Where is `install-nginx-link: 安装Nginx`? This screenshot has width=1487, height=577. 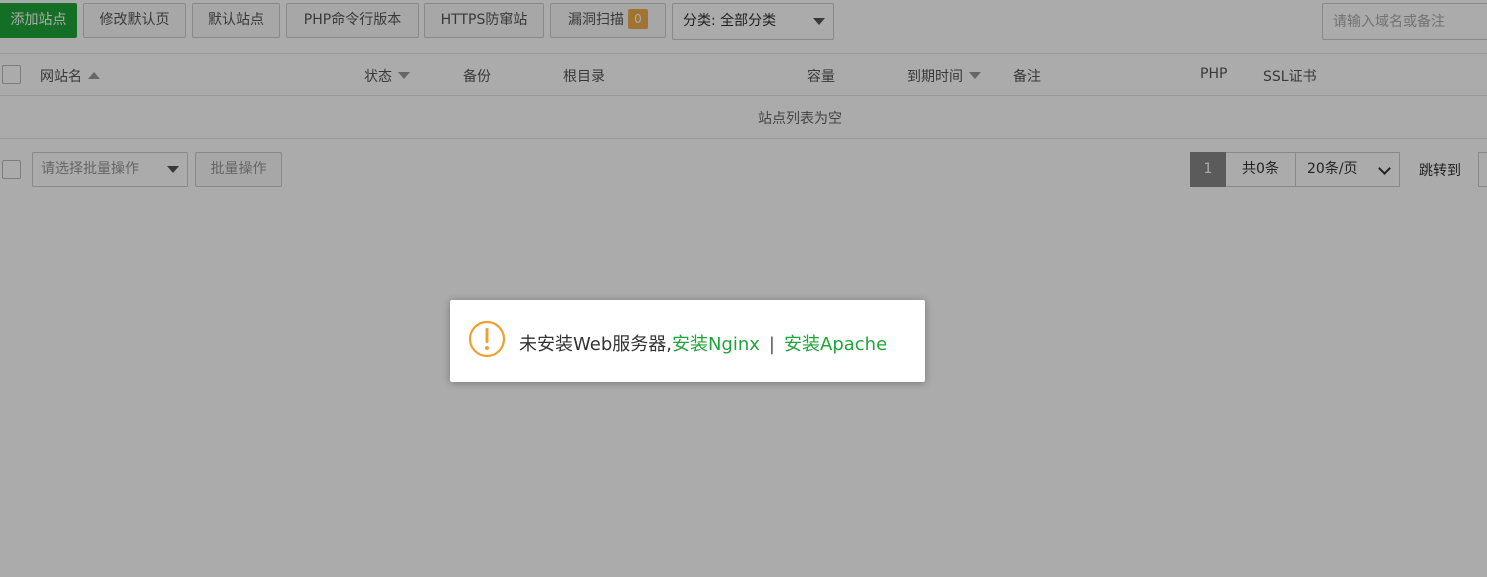
install-nginx-link: 安装Nginx is located at coordinates (716, 344).